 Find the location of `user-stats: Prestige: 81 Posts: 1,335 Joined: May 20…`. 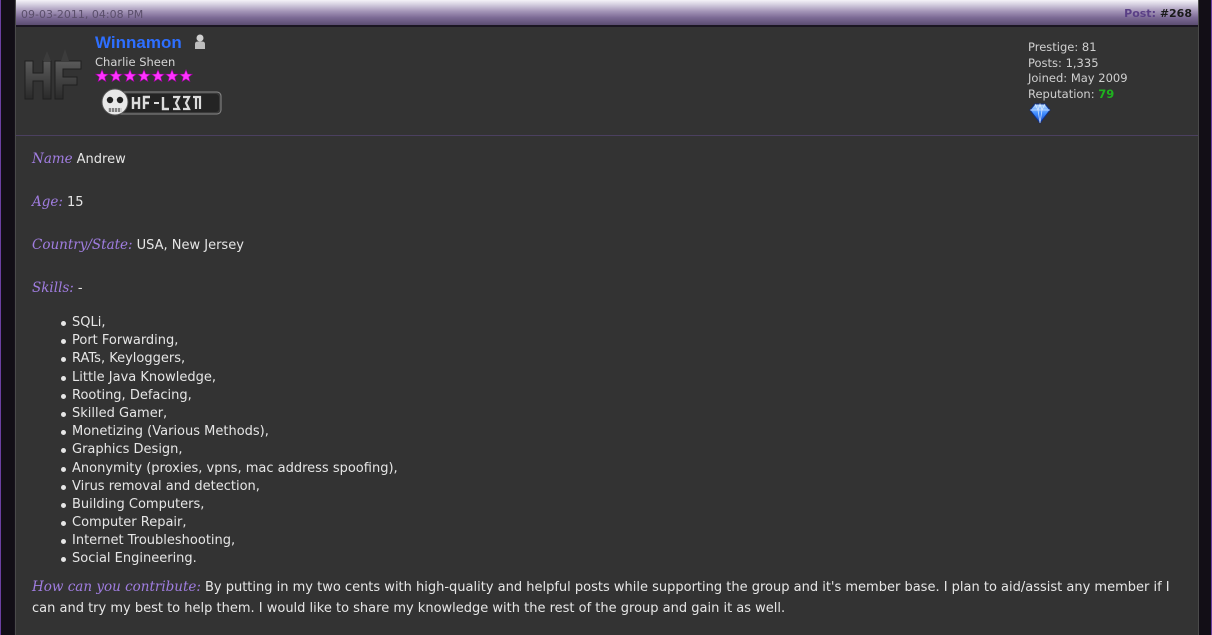

user-stats: Prestige: 81 Posts: 1,335 Joined: May 20… is located at coordinates (1078, 71).